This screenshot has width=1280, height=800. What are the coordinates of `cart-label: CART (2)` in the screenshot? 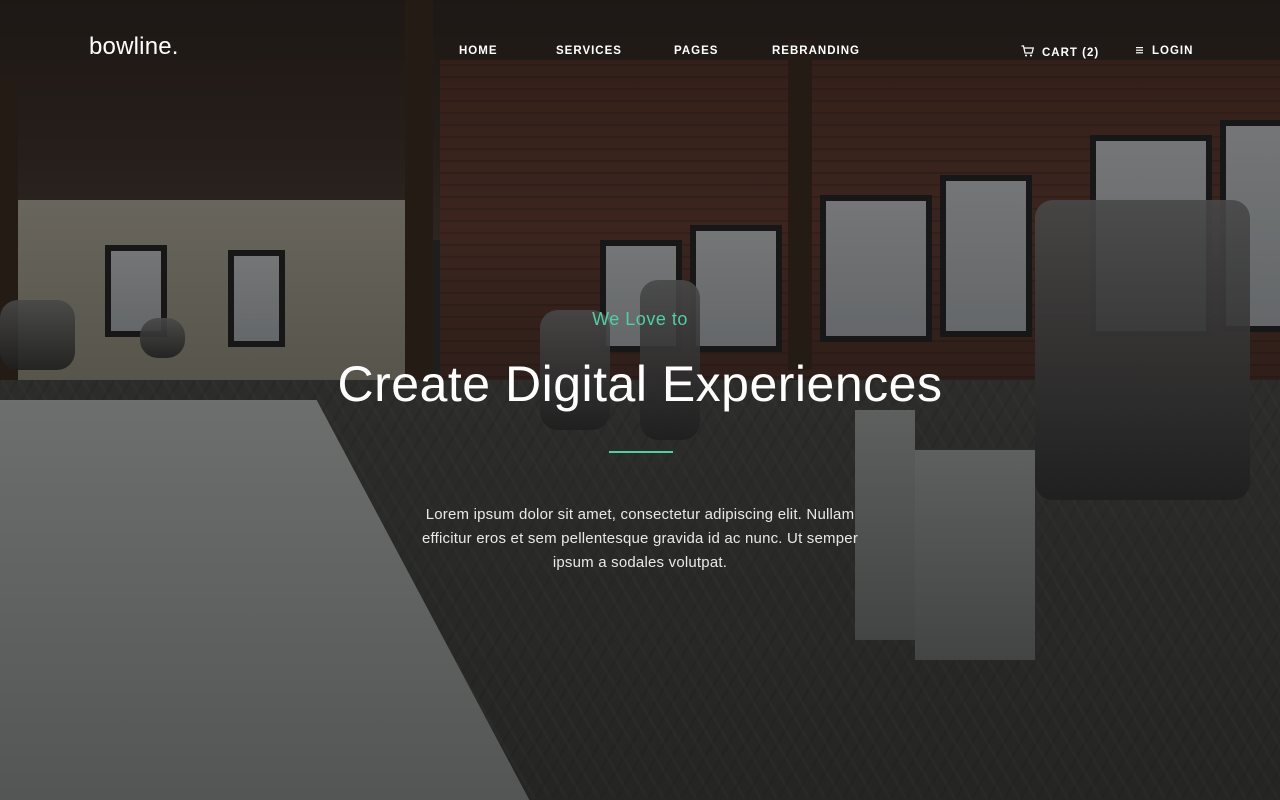 It's located at (1071, 52).